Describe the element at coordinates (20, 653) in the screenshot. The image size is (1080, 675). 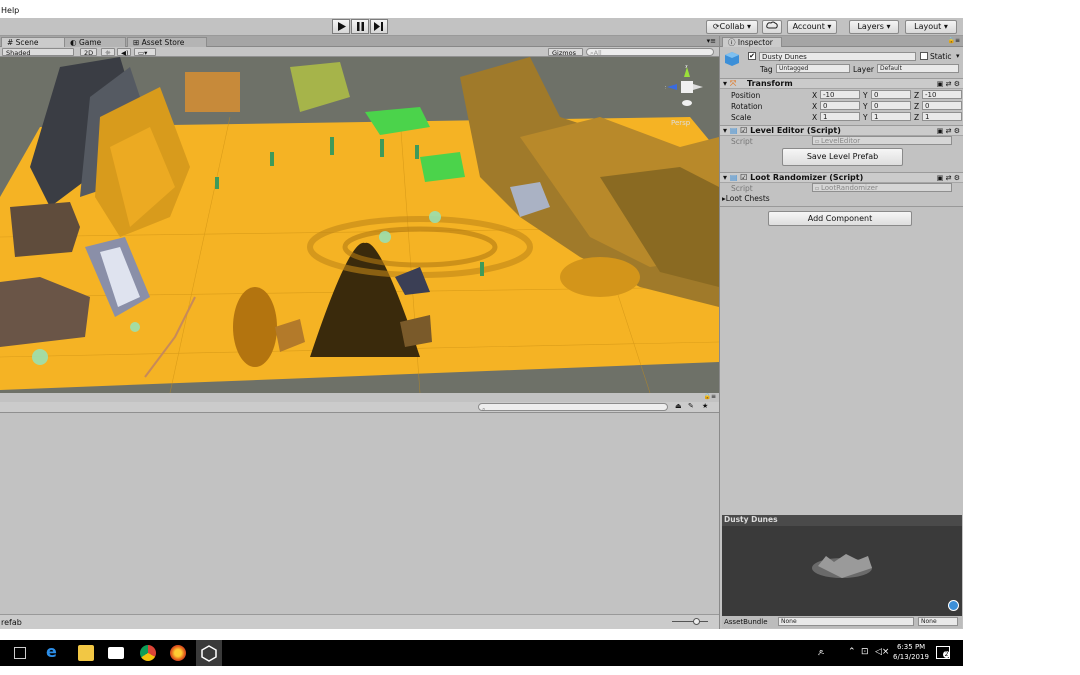
I see `task-view-icon` at that location.